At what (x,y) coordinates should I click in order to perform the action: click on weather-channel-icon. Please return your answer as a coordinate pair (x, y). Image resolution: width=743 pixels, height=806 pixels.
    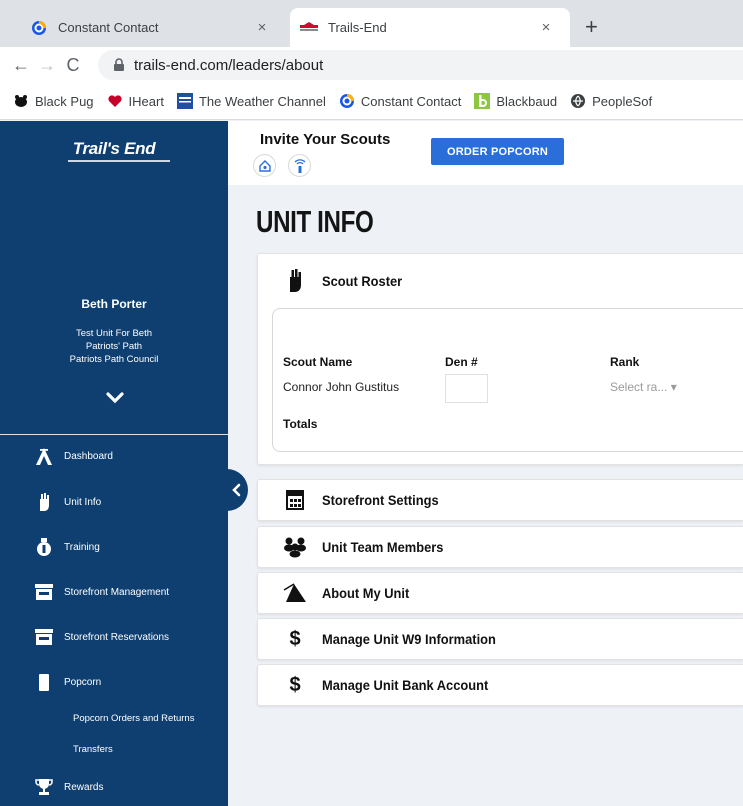
    Looking at the image, I should click on (184, 101).